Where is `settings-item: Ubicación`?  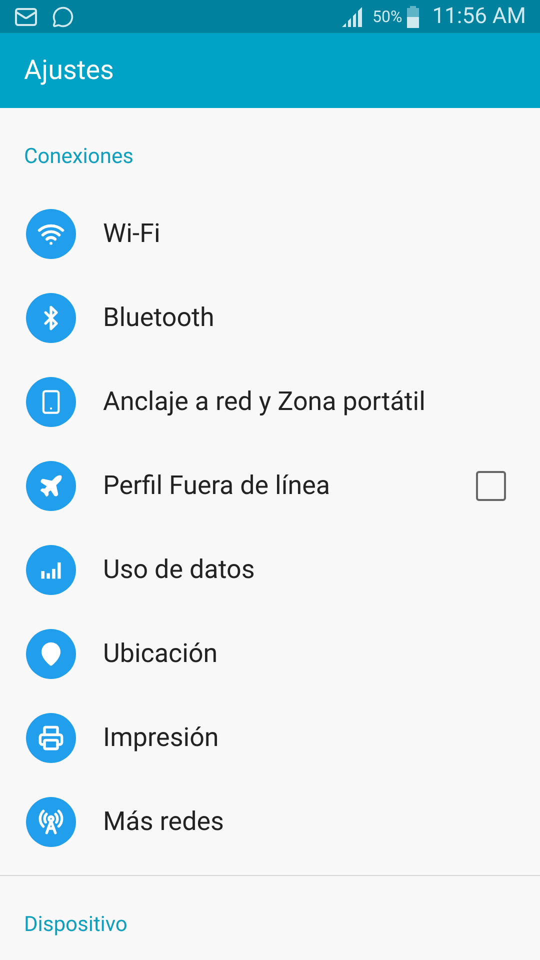
settings-item: Ubicación is located at coordinates (270, 654).